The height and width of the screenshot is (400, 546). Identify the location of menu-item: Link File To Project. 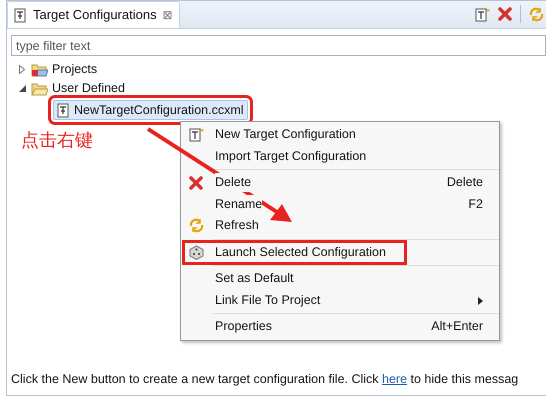
(340, 300).